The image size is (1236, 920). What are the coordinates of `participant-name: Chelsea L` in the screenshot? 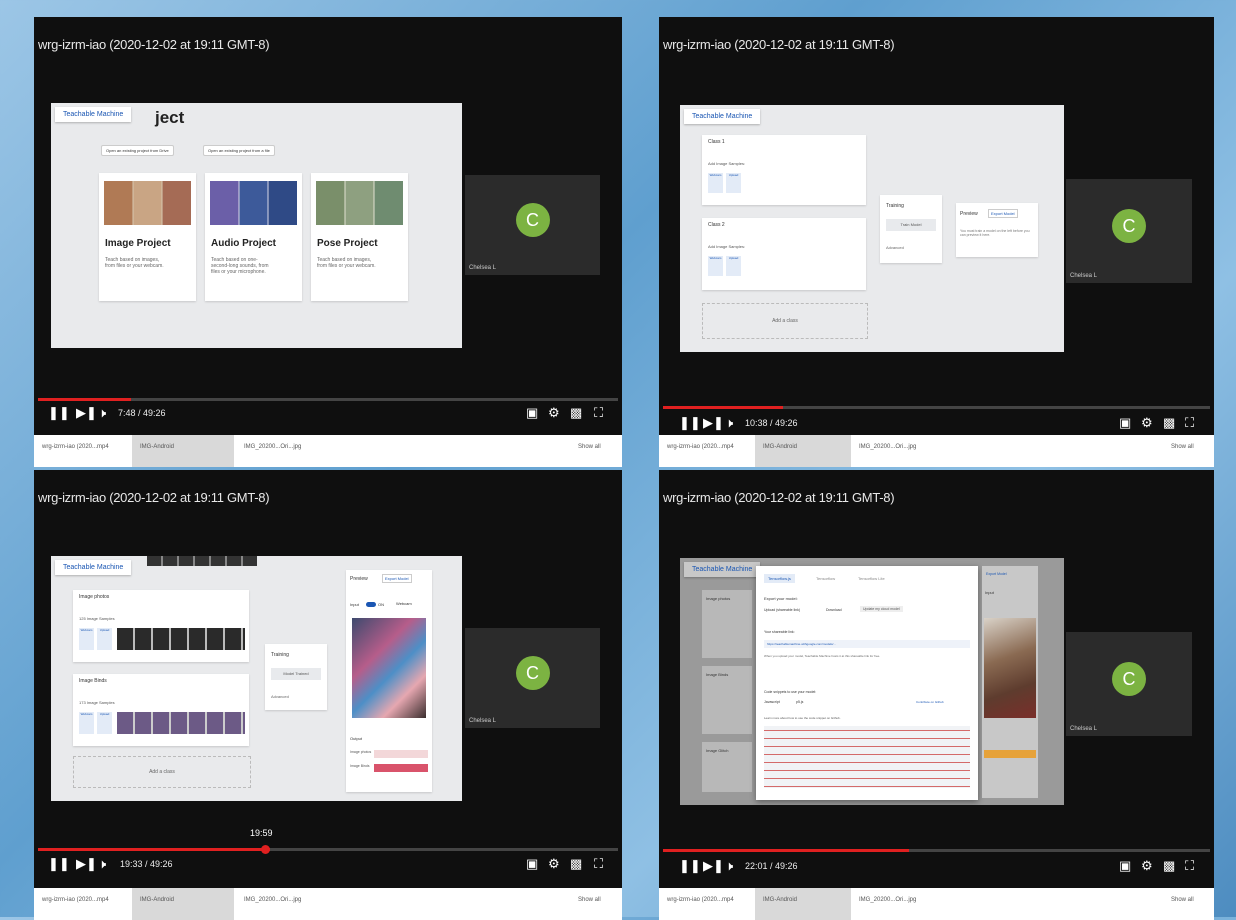 It's located at (483, 268).